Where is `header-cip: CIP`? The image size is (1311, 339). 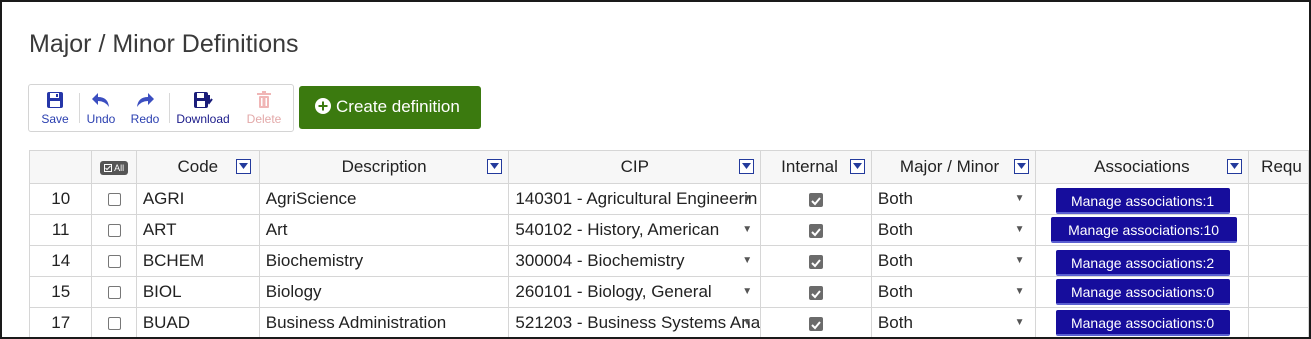 header-cip: CIP is located at coordinates (635, 167).